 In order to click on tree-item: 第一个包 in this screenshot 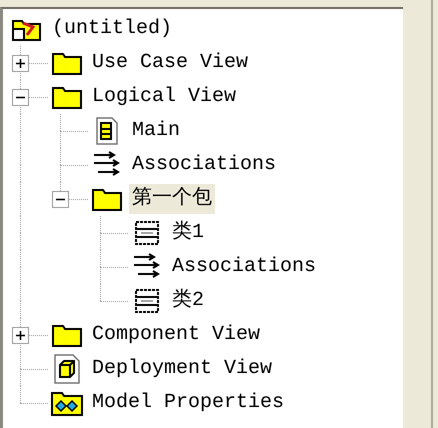, I will do `click(172, 199)`.